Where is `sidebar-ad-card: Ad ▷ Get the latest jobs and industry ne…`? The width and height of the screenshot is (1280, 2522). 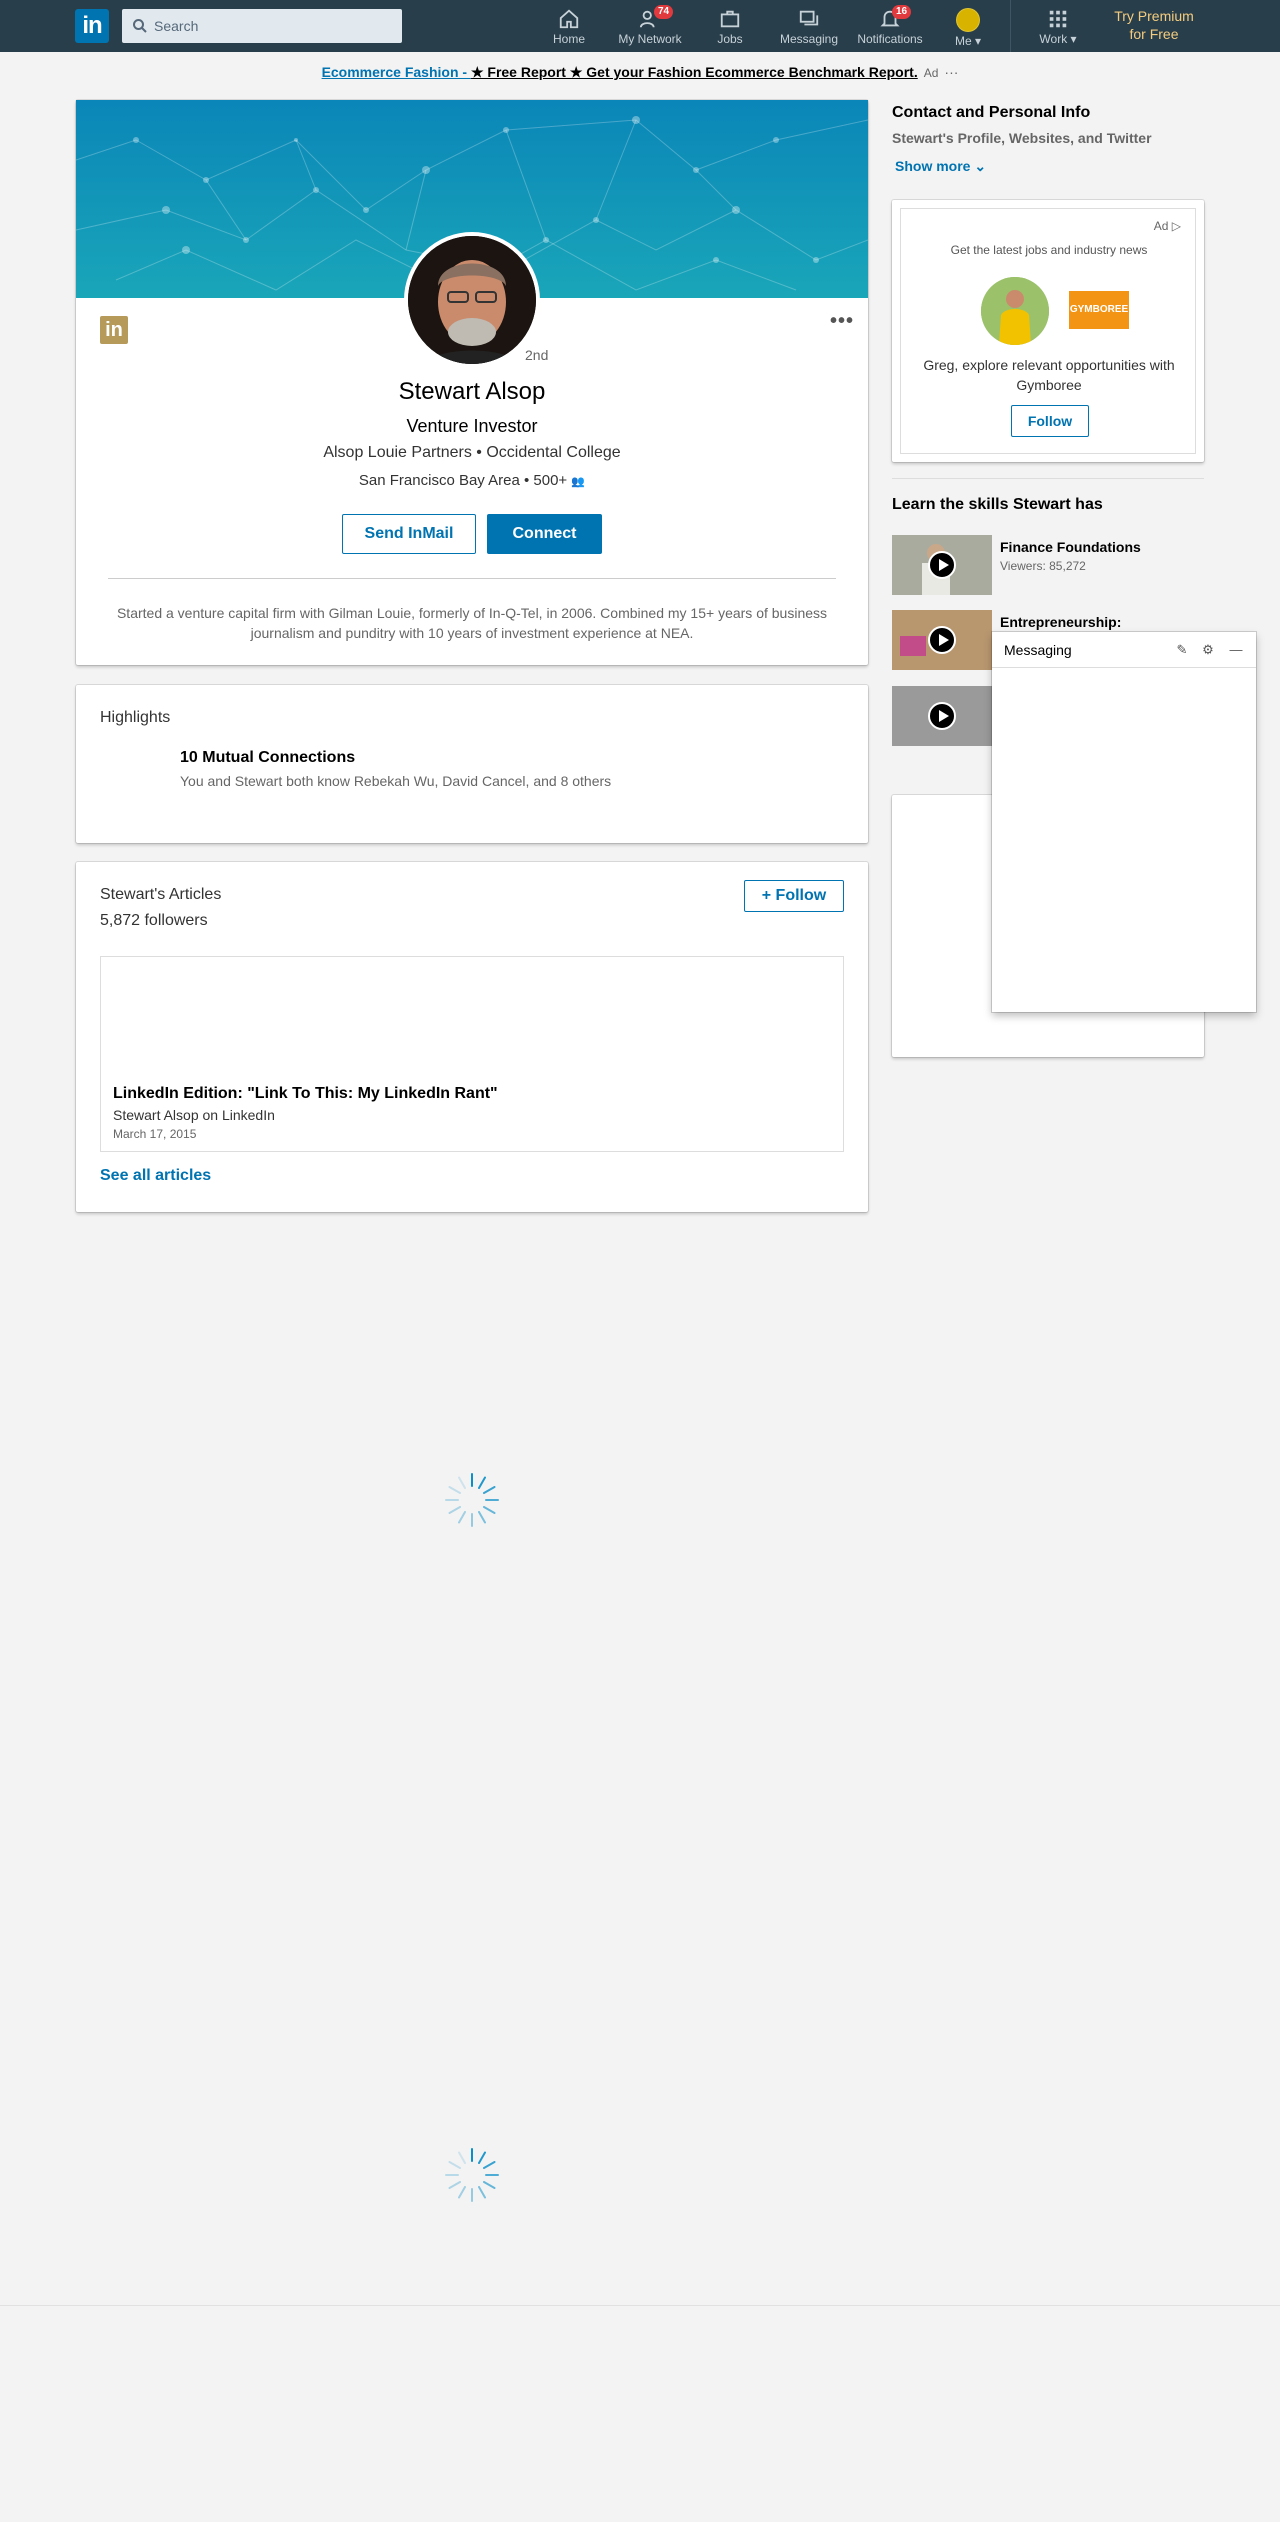
sidebar-ad-card: Ad ▷ Get the latest jobs and industry ne… is located at coordinates (1048, 331).